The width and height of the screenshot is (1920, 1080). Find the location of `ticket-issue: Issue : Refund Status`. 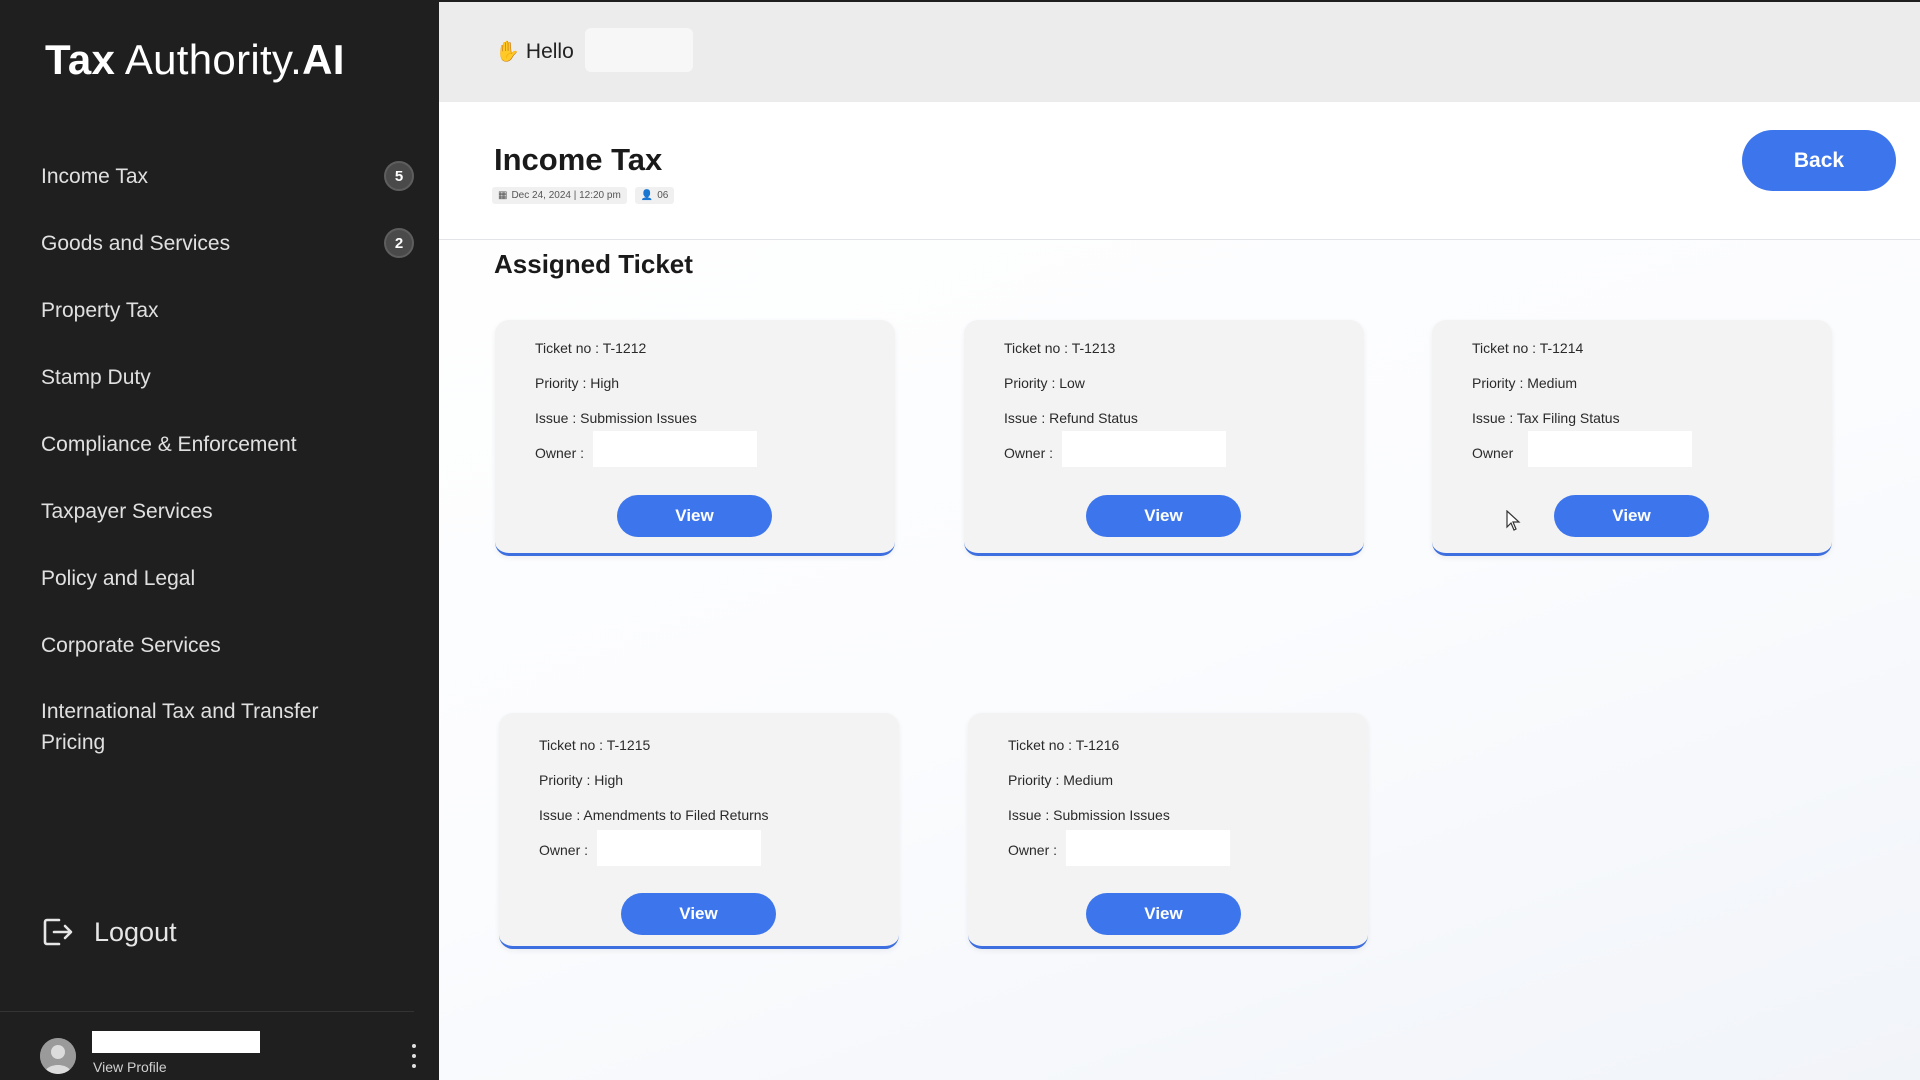

ticket-issue: Issue : Refund Status is located at coordinates (1071, 418).